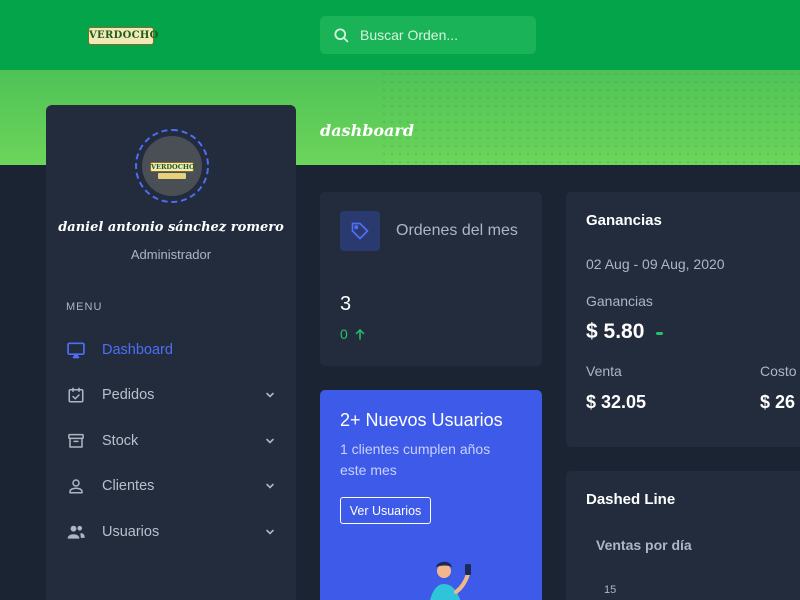 This screenshot has width=800, height=600. I want to click on new-users-subtitle: 1 clientes cumplen años este mes, so click(415, 459).